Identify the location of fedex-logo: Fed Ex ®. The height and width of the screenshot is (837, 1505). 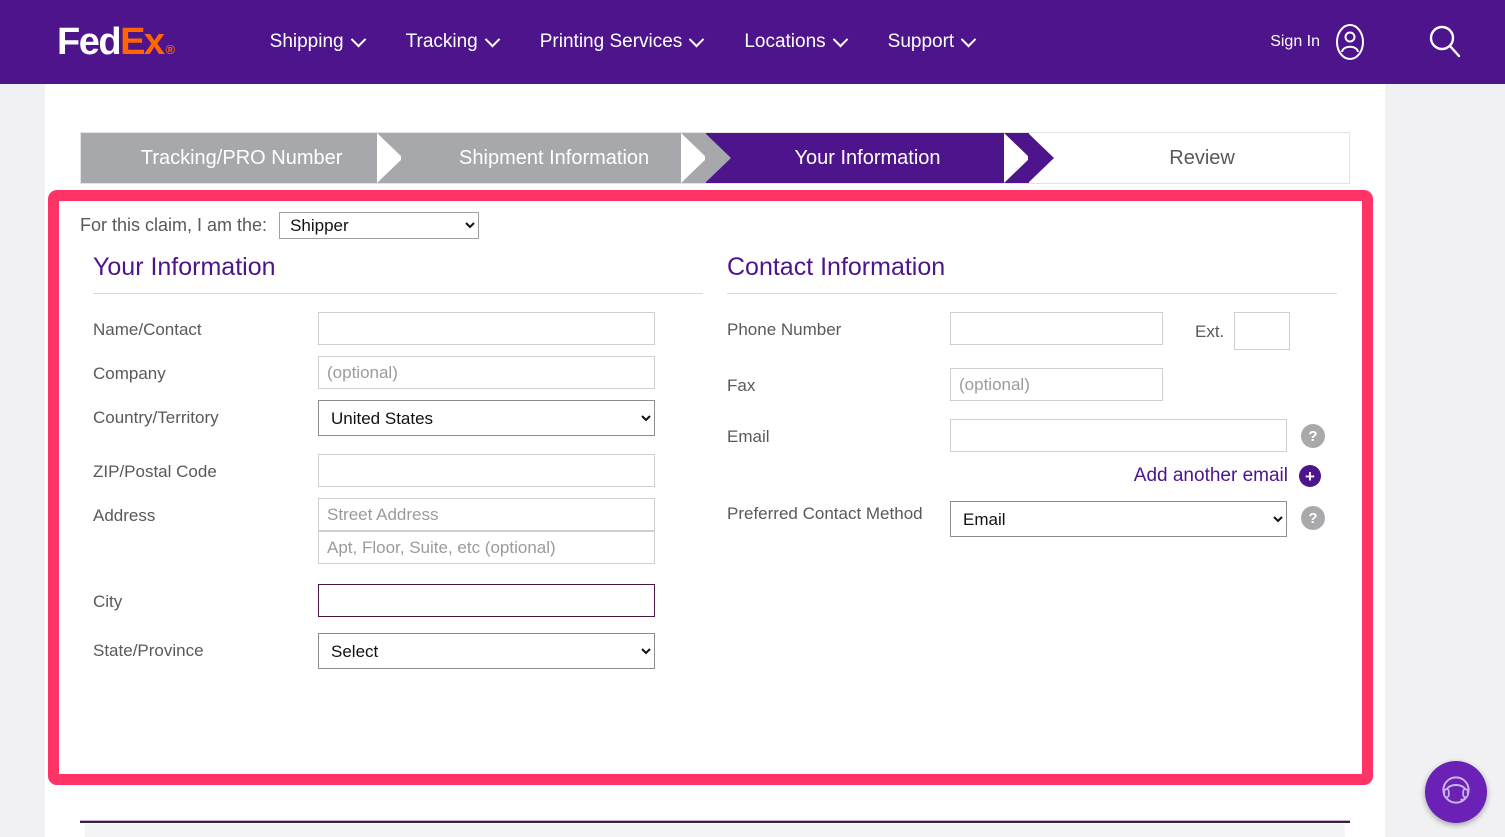
(116, 42).